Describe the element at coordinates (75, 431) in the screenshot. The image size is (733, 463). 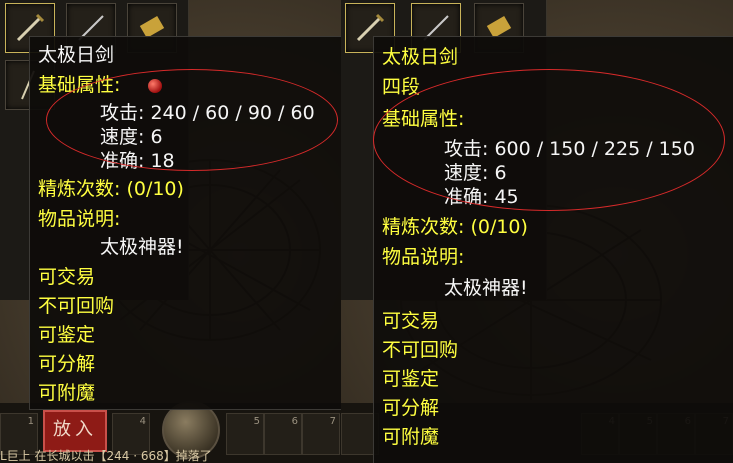
I see `put-in-button: 放入` at that location.